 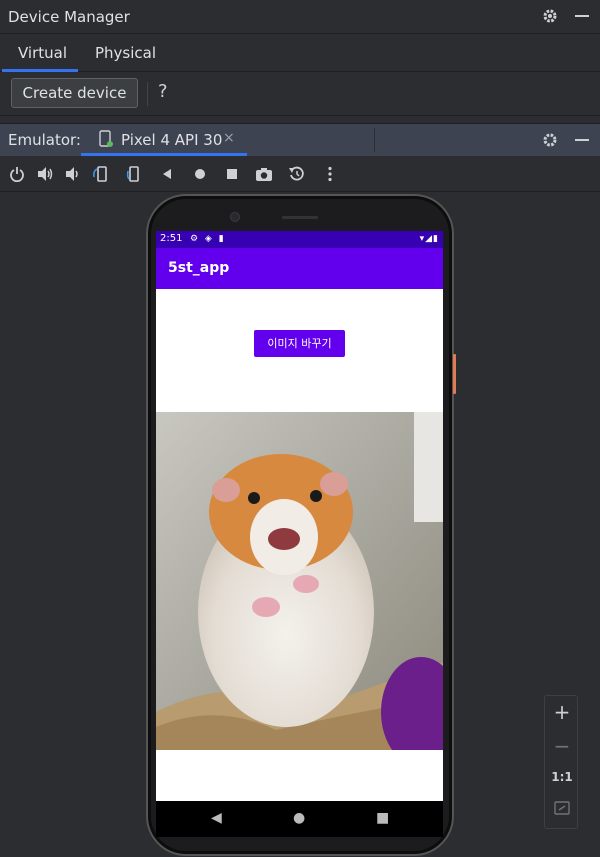 I want to click on notification-icons: ⚙ ◈ ▮, so click(x=208, y=239).